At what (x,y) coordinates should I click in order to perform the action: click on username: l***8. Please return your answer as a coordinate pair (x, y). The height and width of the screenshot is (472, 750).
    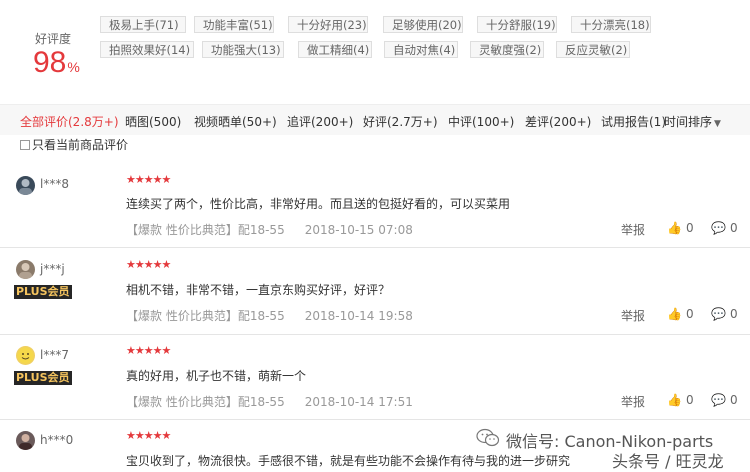
    Looking at the image, I should click on (54, 184).